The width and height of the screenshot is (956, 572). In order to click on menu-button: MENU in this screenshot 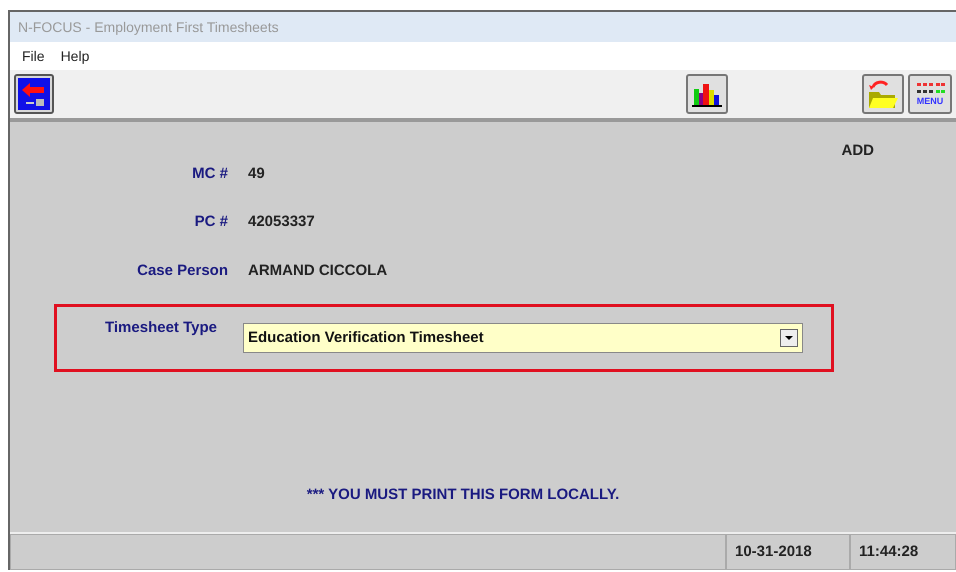, I will do `click(930, 94)`.